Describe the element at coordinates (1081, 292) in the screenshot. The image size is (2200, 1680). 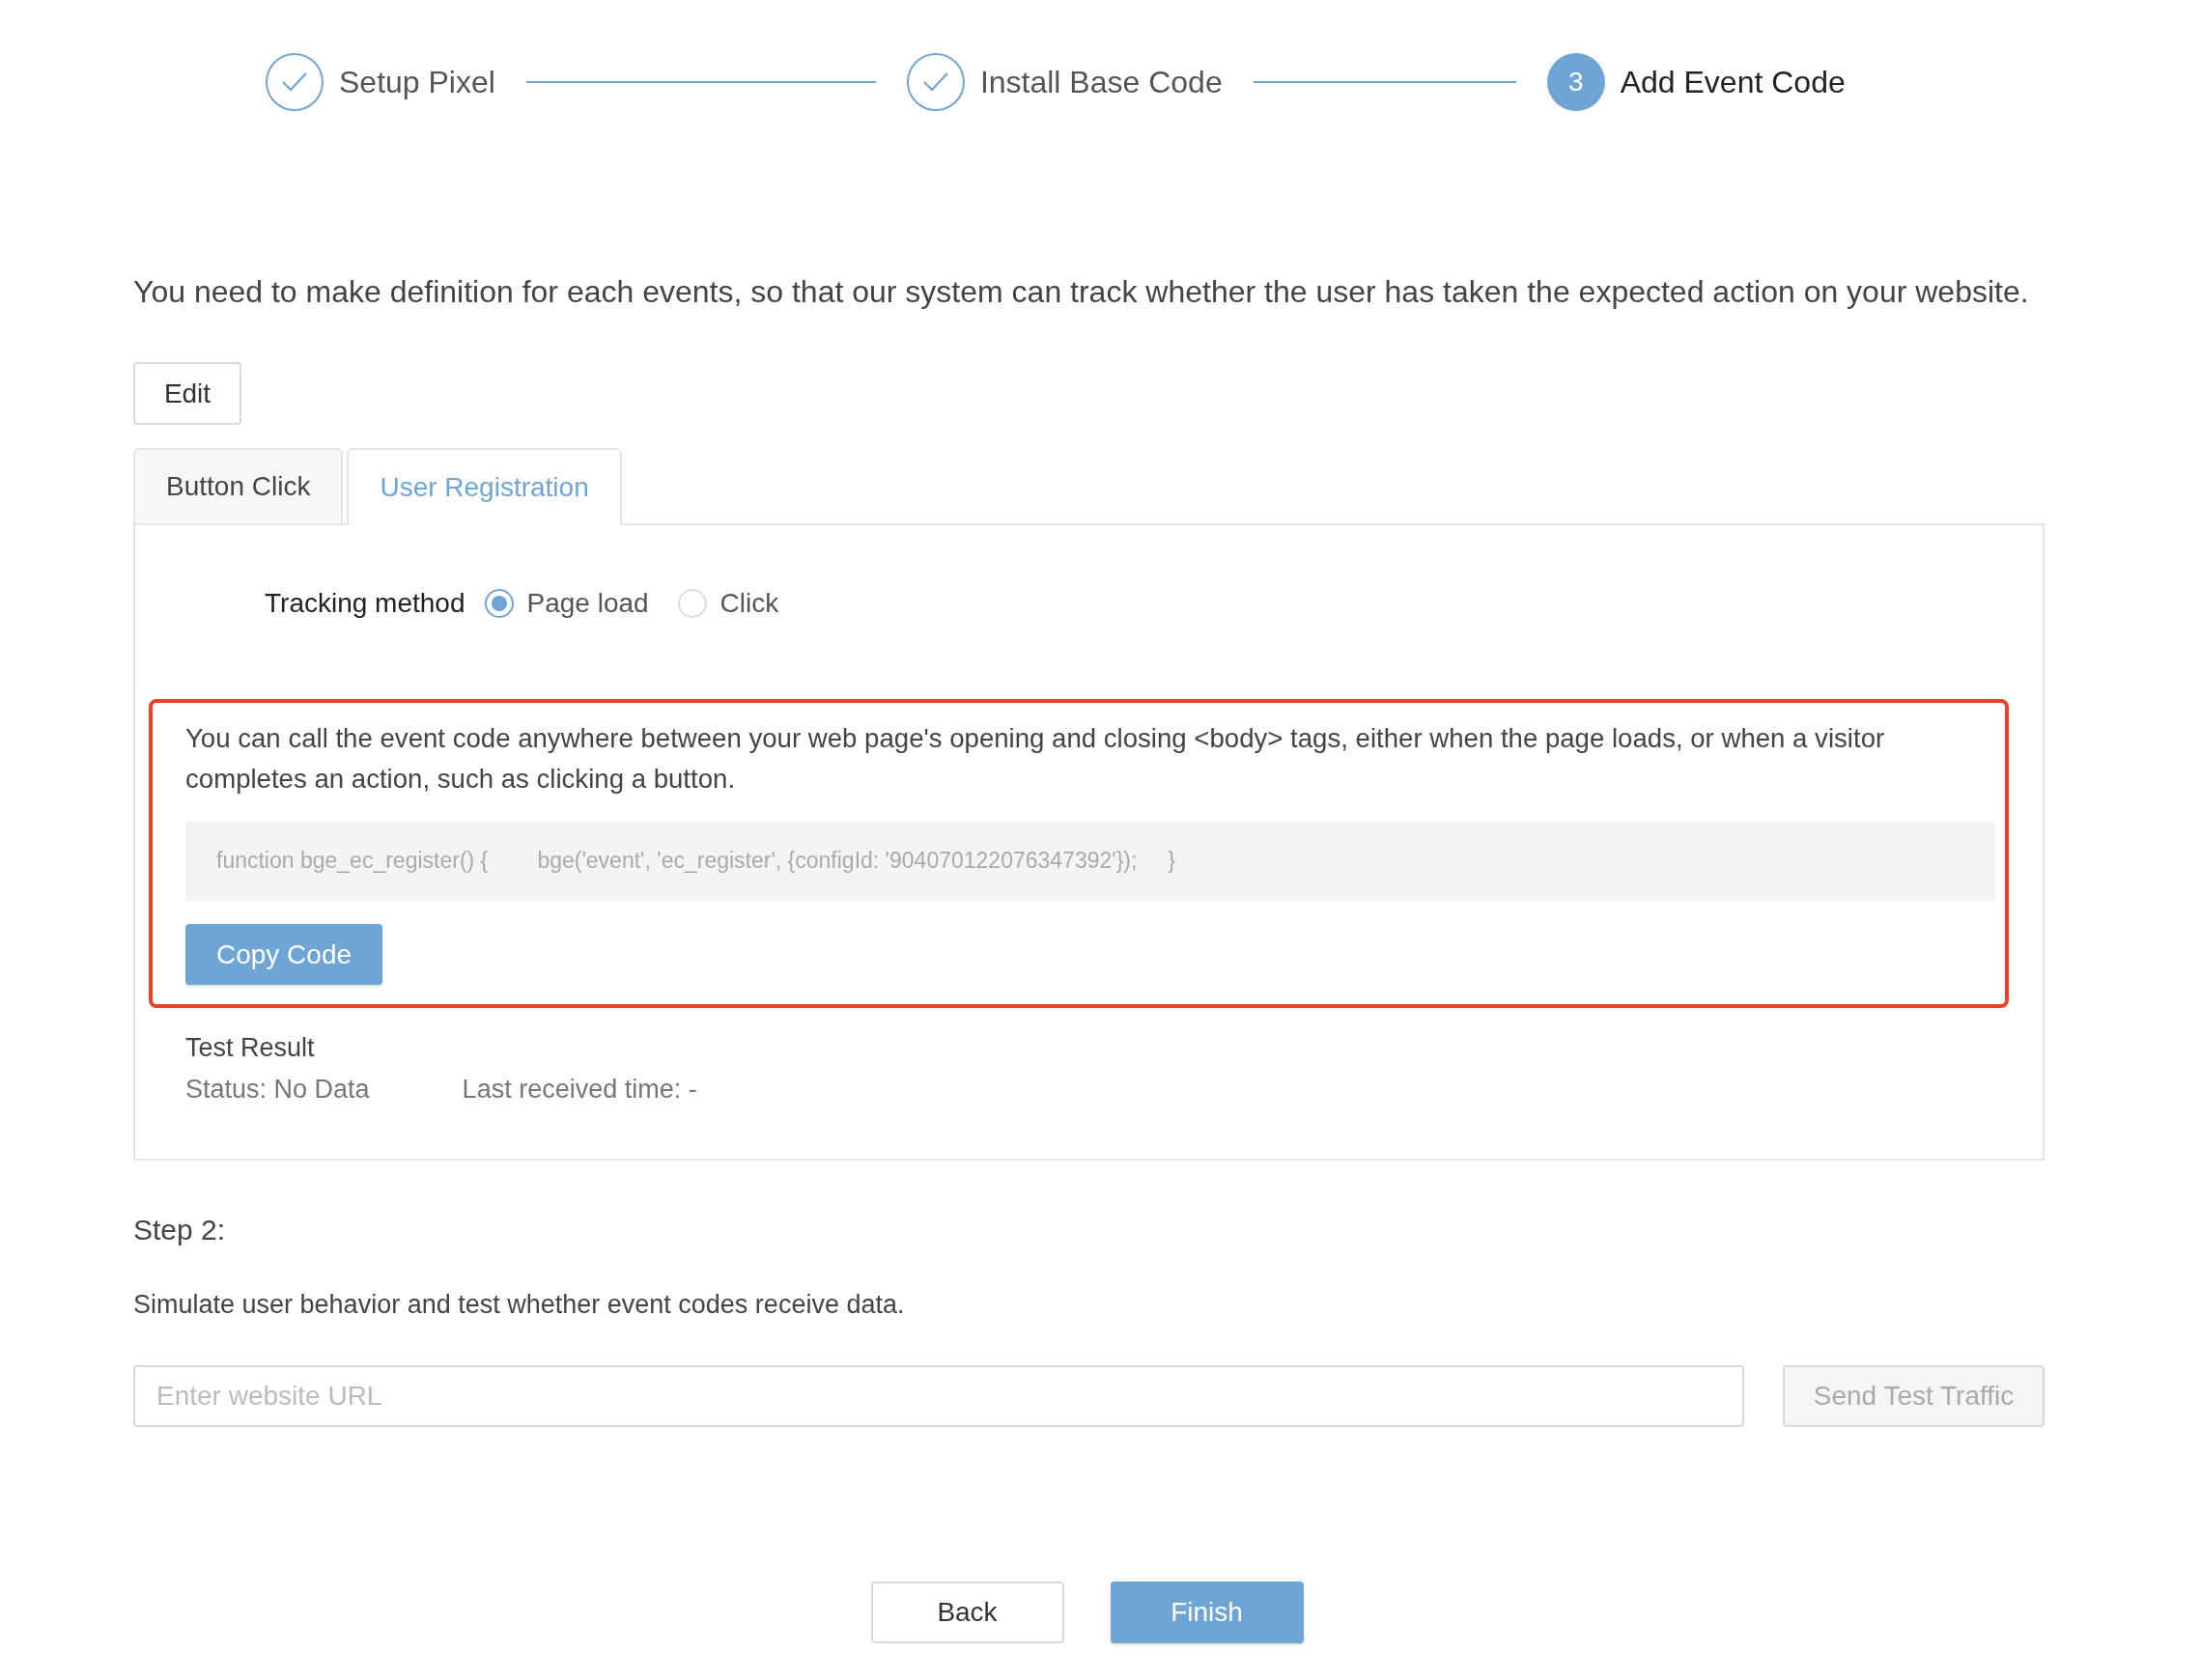
I see `intro-text: You need to make definition for each events, so that our system can track whether the user has taken the expected action on your website.` at that location.